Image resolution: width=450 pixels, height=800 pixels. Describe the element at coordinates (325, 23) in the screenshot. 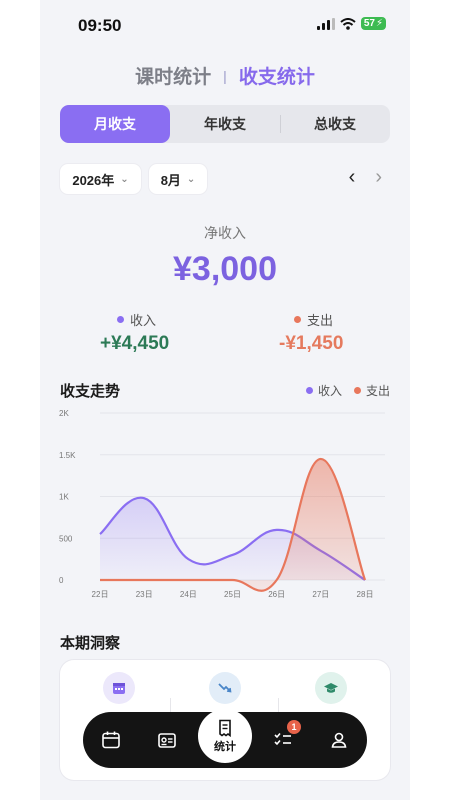

I see `signal-icon` at that location.